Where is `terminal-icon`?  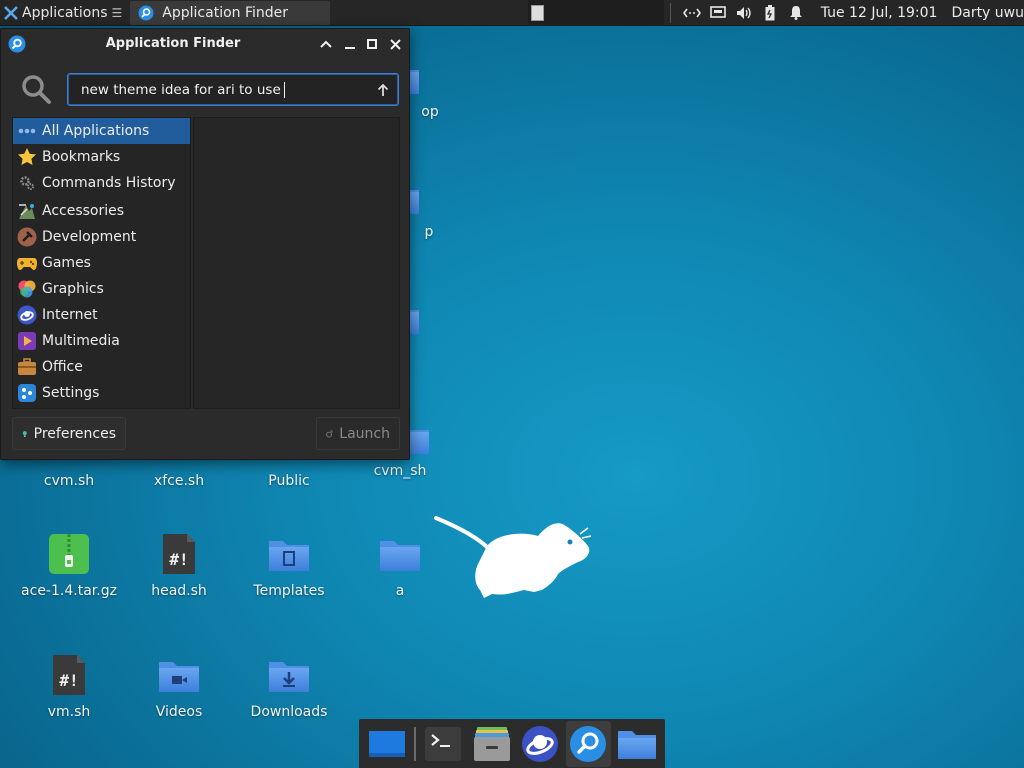
terminal-icon is located at coordinates (443, 743).